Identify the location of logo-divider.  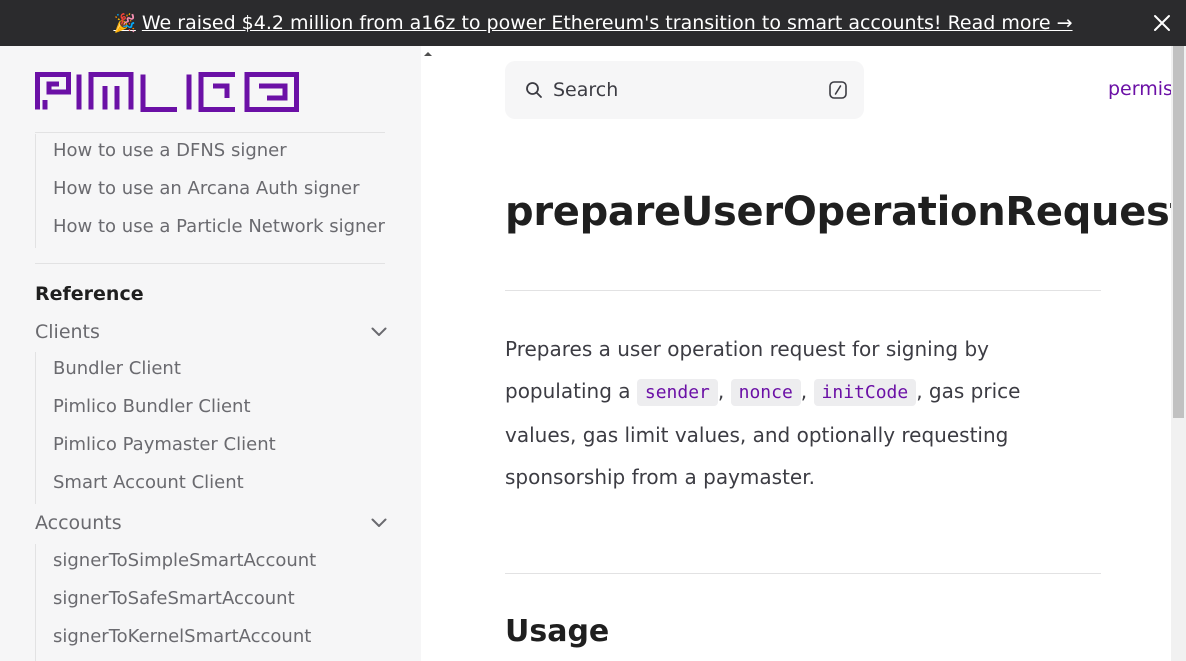
(210, 132).